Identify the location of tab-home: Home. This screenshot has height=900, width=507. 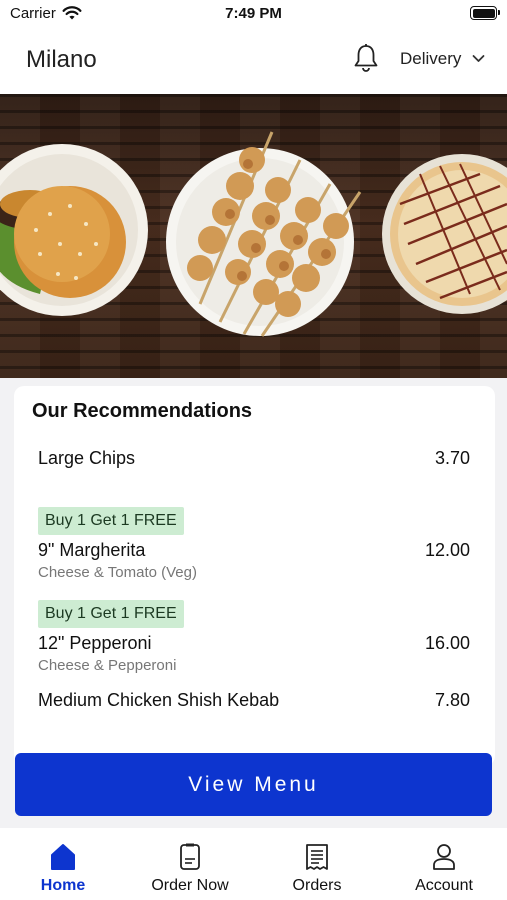
(63, 864).